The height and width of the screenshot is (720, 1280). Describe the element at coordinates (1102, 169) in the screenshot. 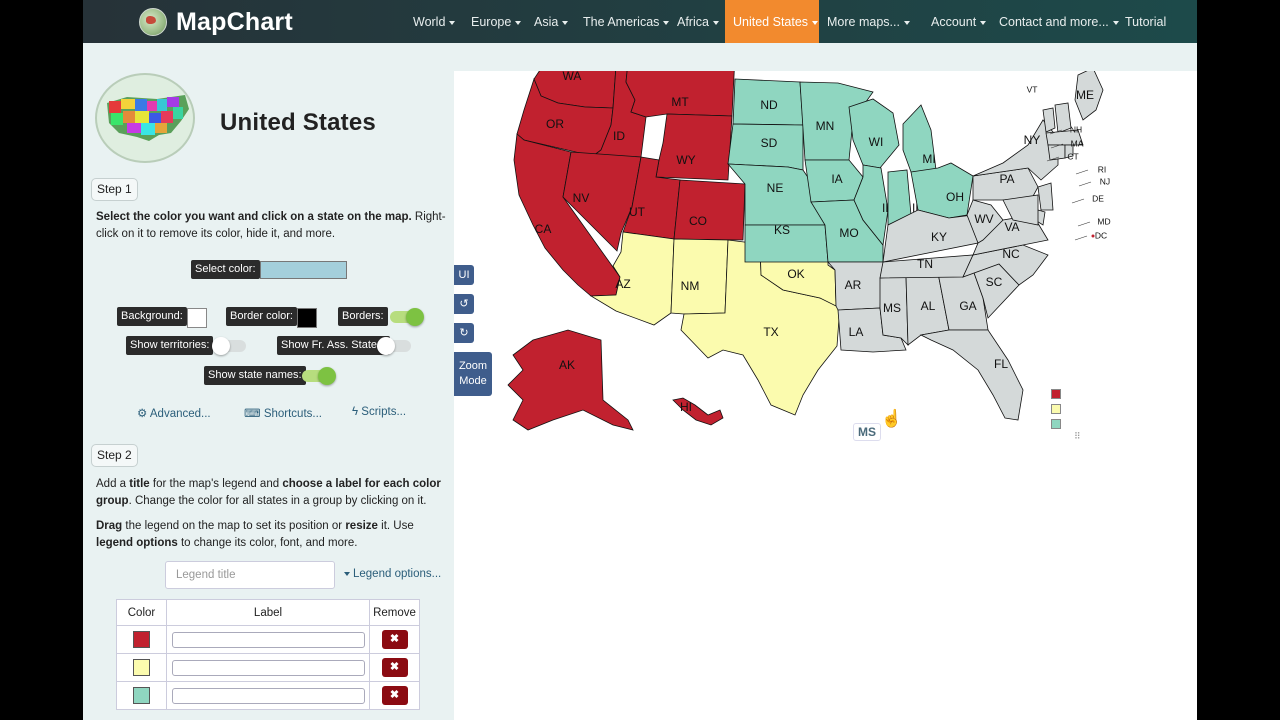

I see `state-label-ri: RI` at that location.